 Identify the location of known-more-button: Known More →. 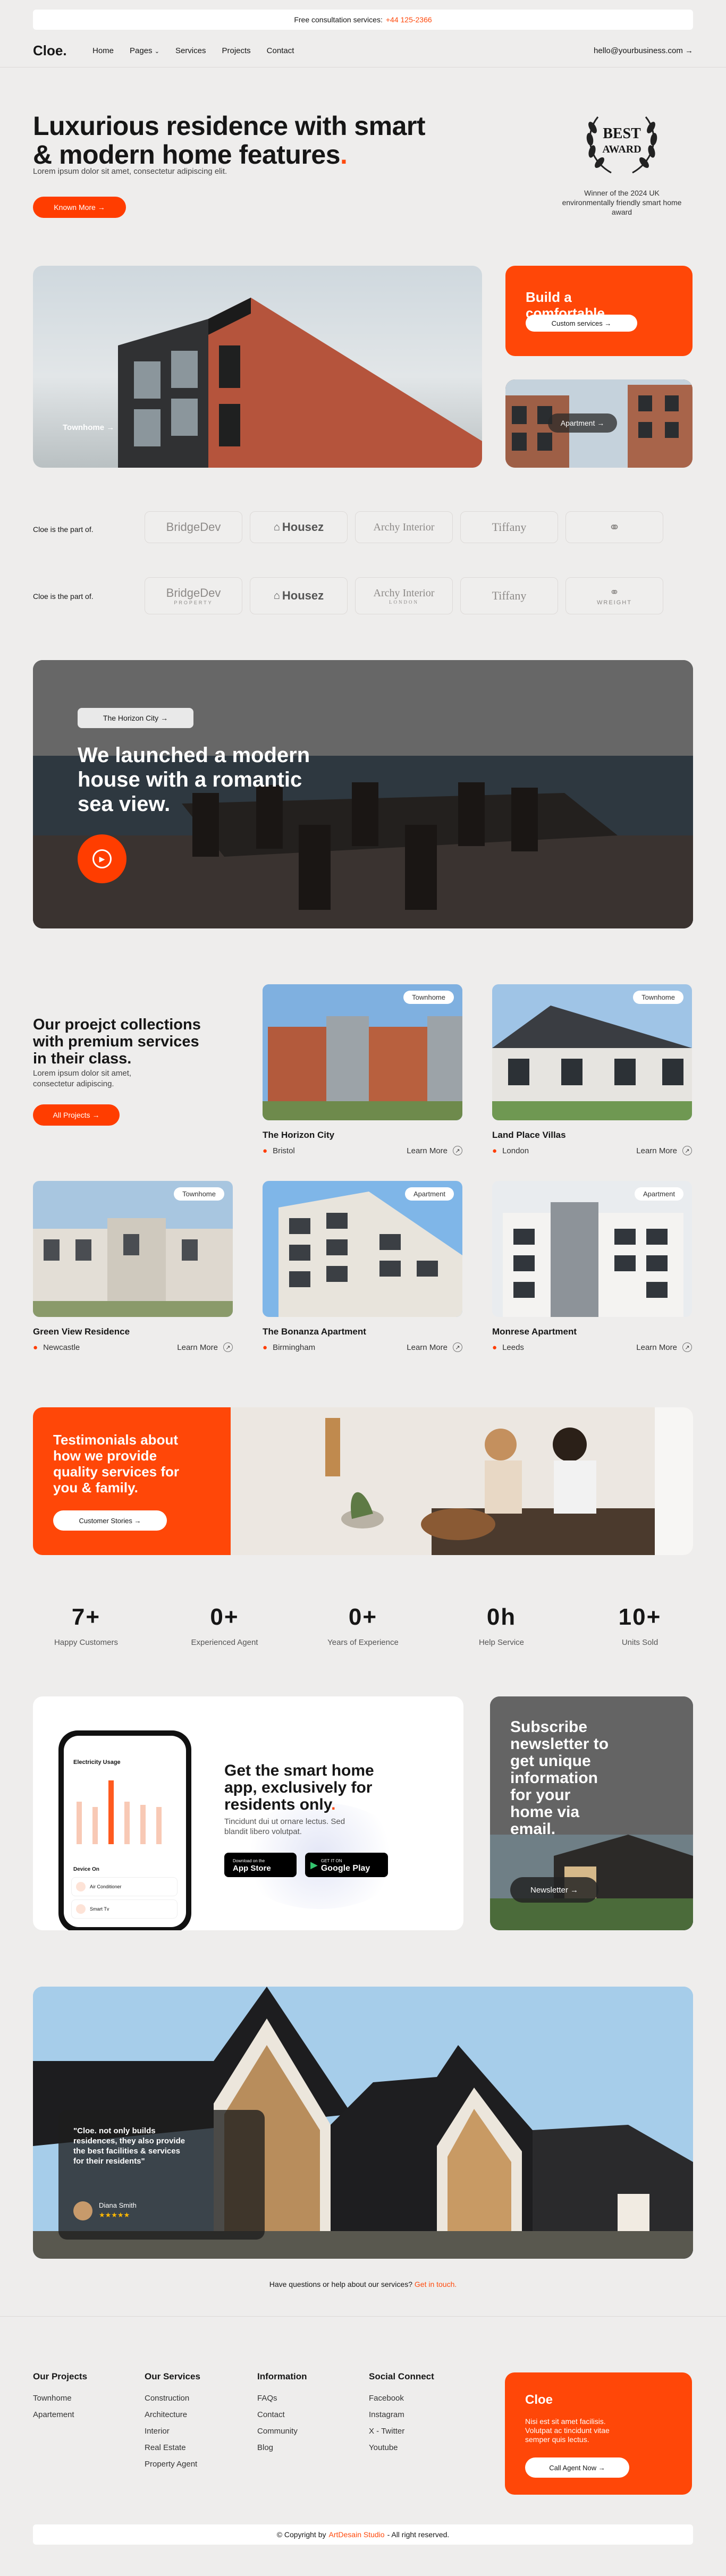
(79, 207).